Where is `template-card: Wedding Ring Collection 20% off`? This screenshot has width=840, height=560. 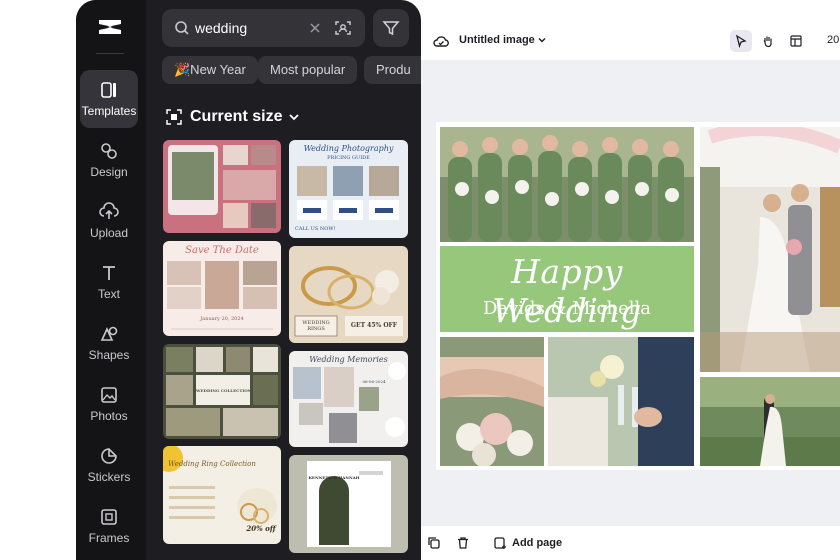 template-card: Wedding Ring Collection 20% off is located at coordinates (222, 495).